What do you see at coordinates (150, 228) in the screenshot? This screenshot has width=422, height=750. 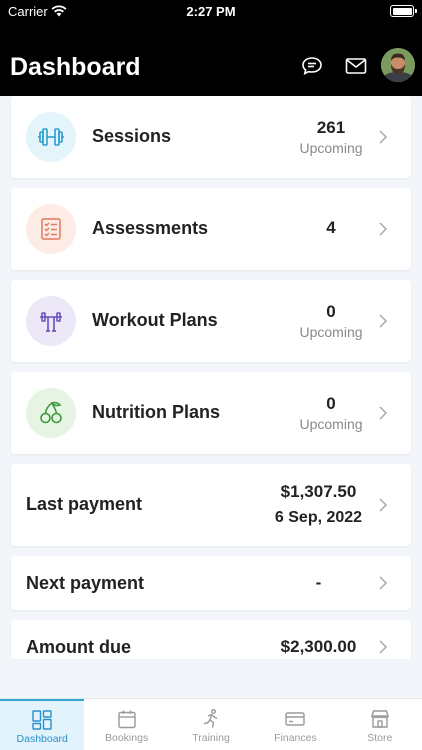 I see `assessments-label: Assessments` at bounding box center [150, 228].